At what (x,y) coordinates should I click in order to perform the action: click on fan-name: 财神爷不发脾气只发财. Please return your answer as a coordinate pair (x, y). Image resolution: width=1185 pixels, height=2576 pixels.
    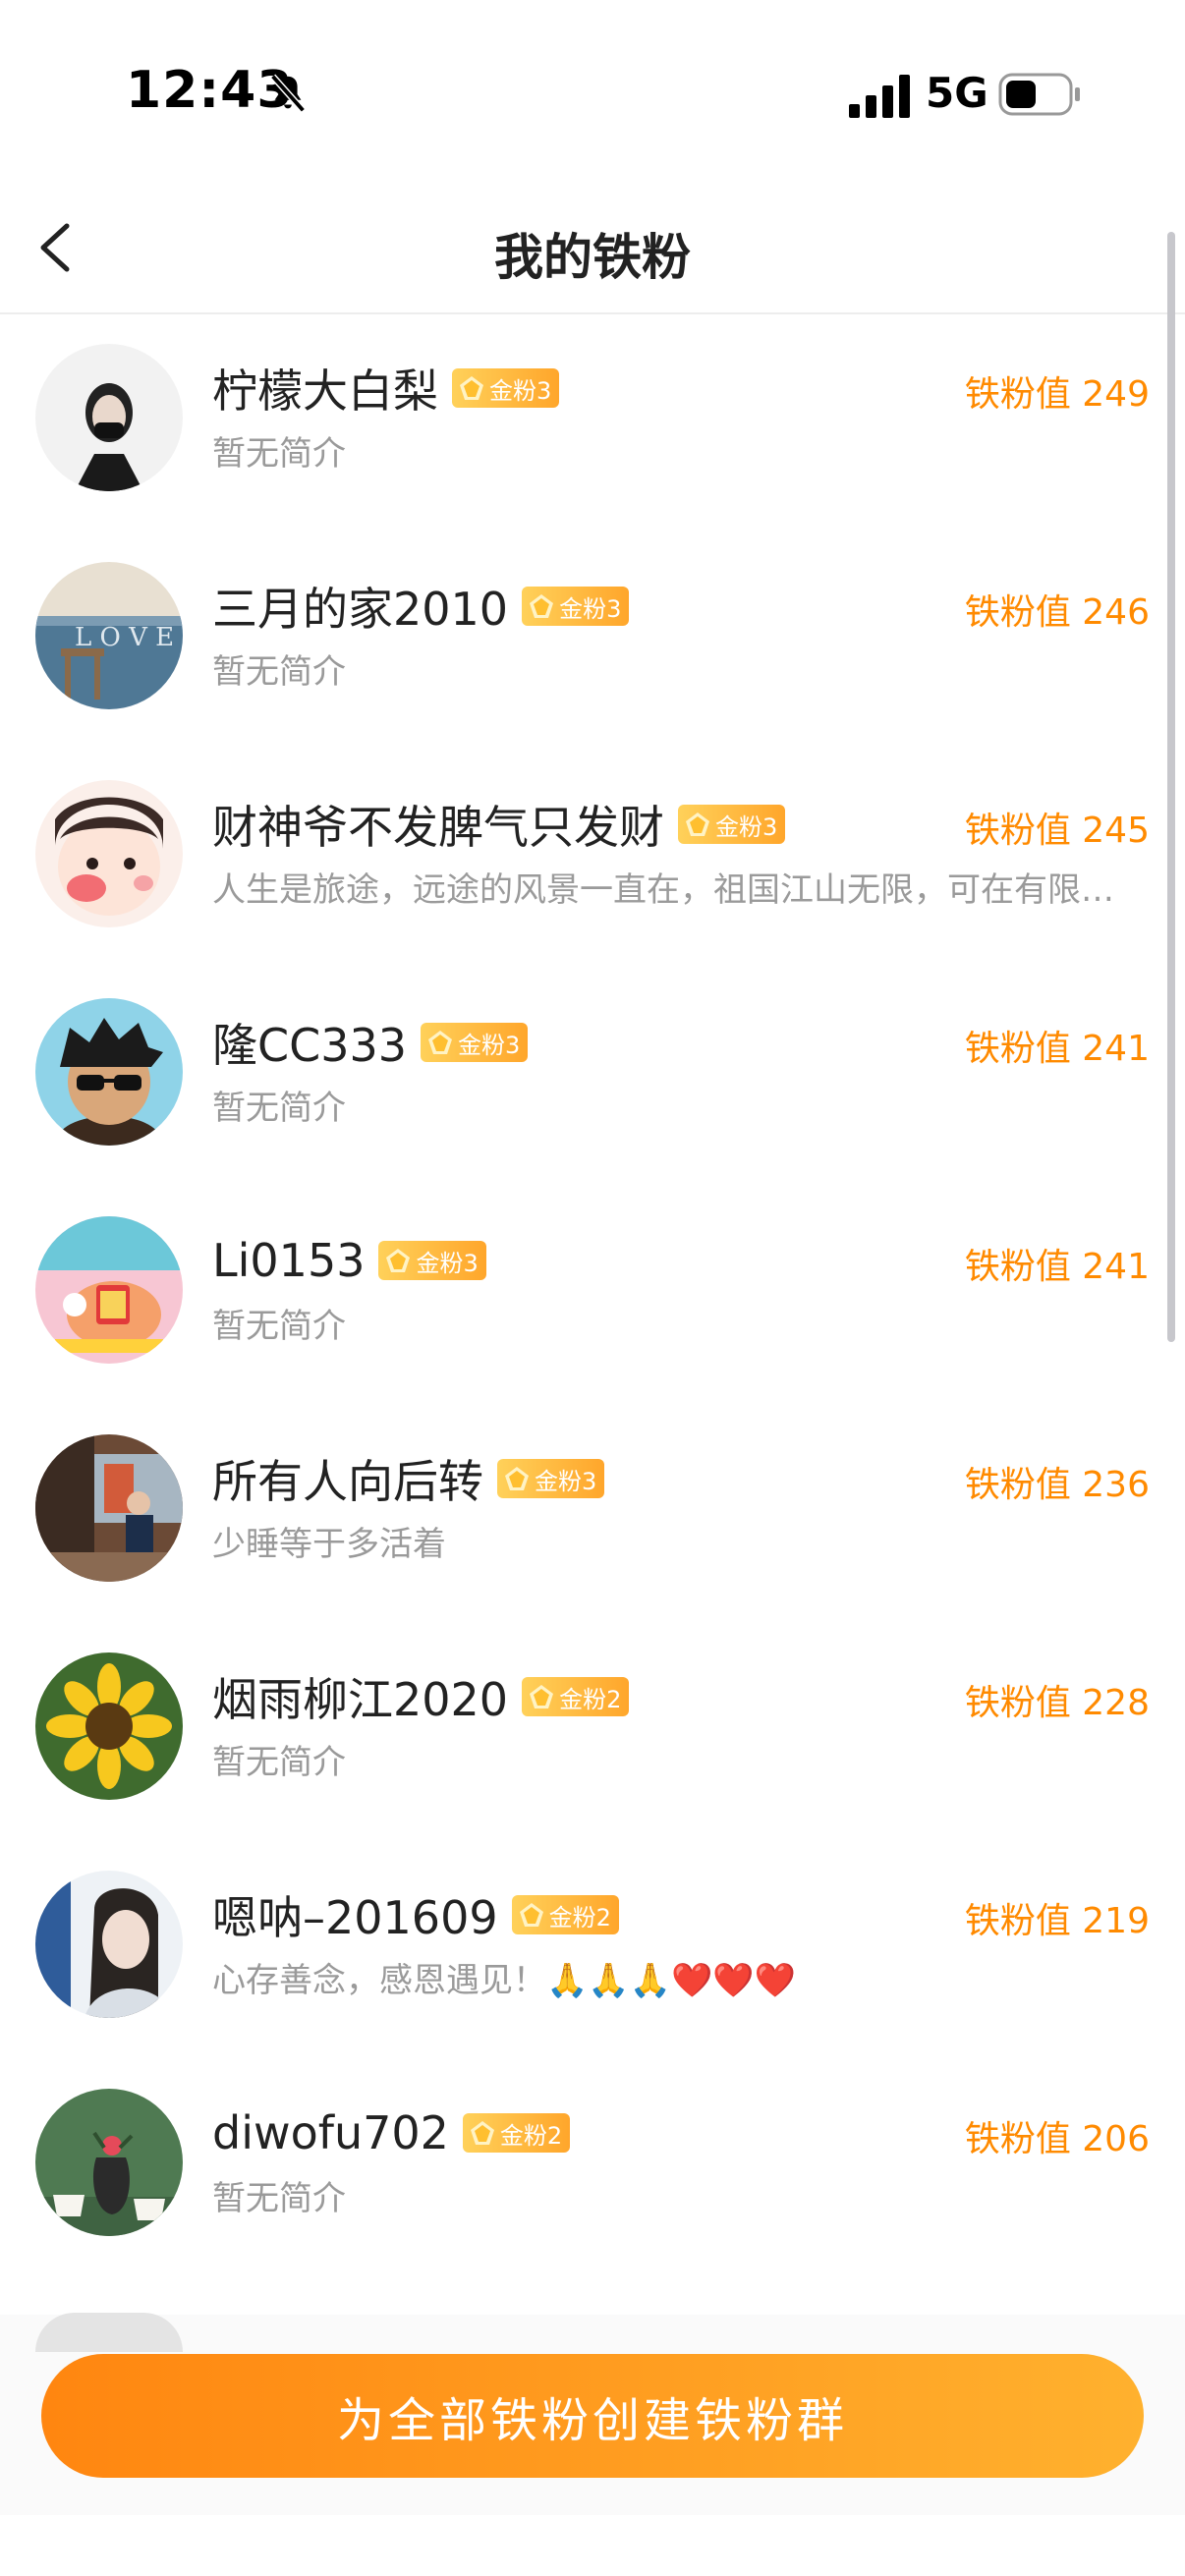
    Looking at the image, I should click on (438, 824).